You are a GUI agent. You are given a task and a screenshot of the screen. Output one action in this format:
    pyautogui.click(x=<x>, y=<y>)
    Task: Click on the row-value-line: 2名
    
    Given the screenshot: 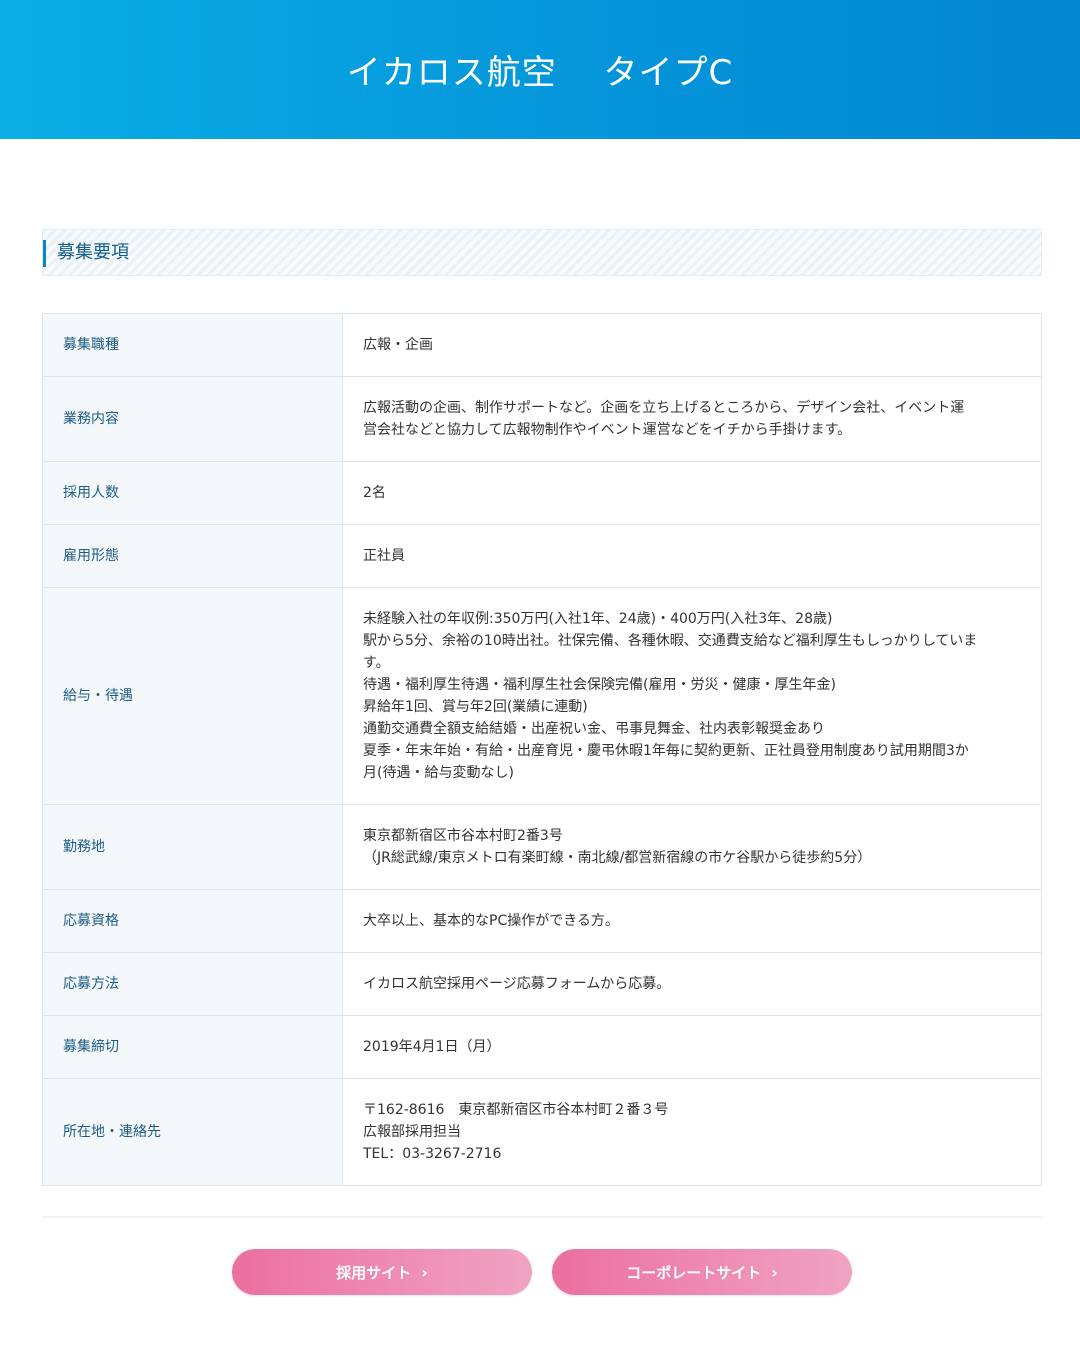 What is the action you would take?
    pyautogui.click(x=374, y=493)
    